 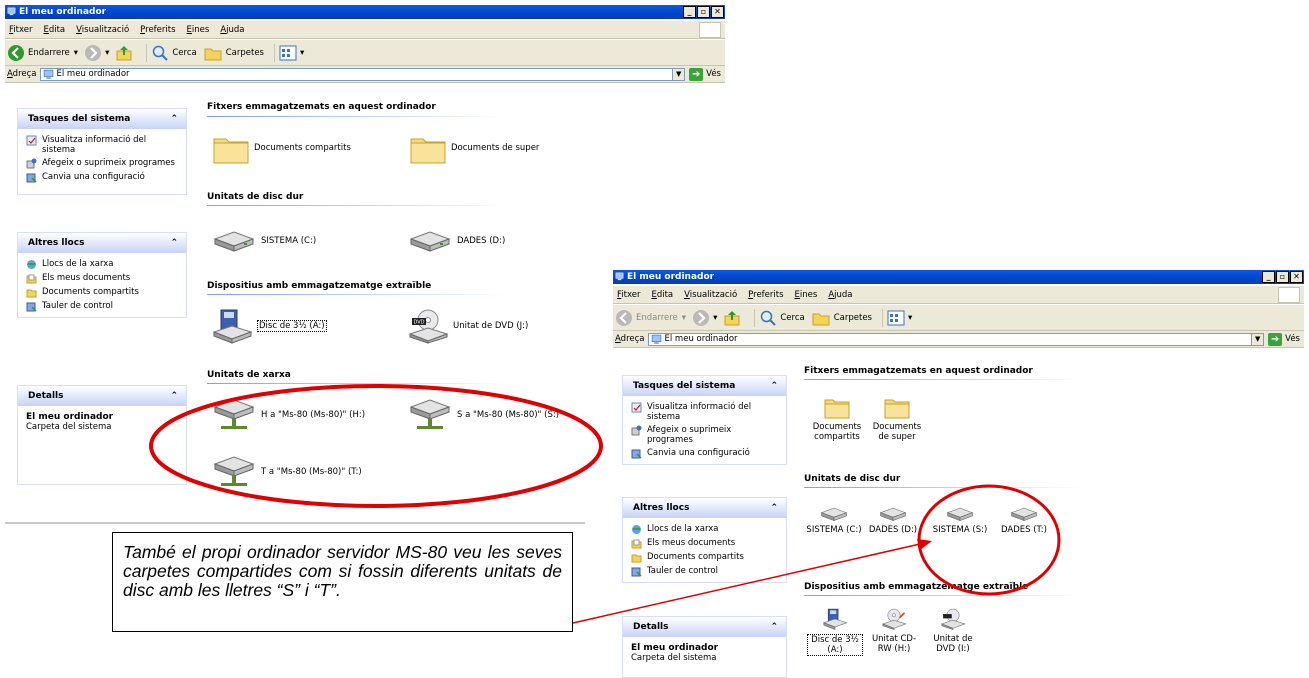 What do you see at coordinates (31, 307) in the screenshot?
I see `control-panel-icon` at bounding box center [31, 307].